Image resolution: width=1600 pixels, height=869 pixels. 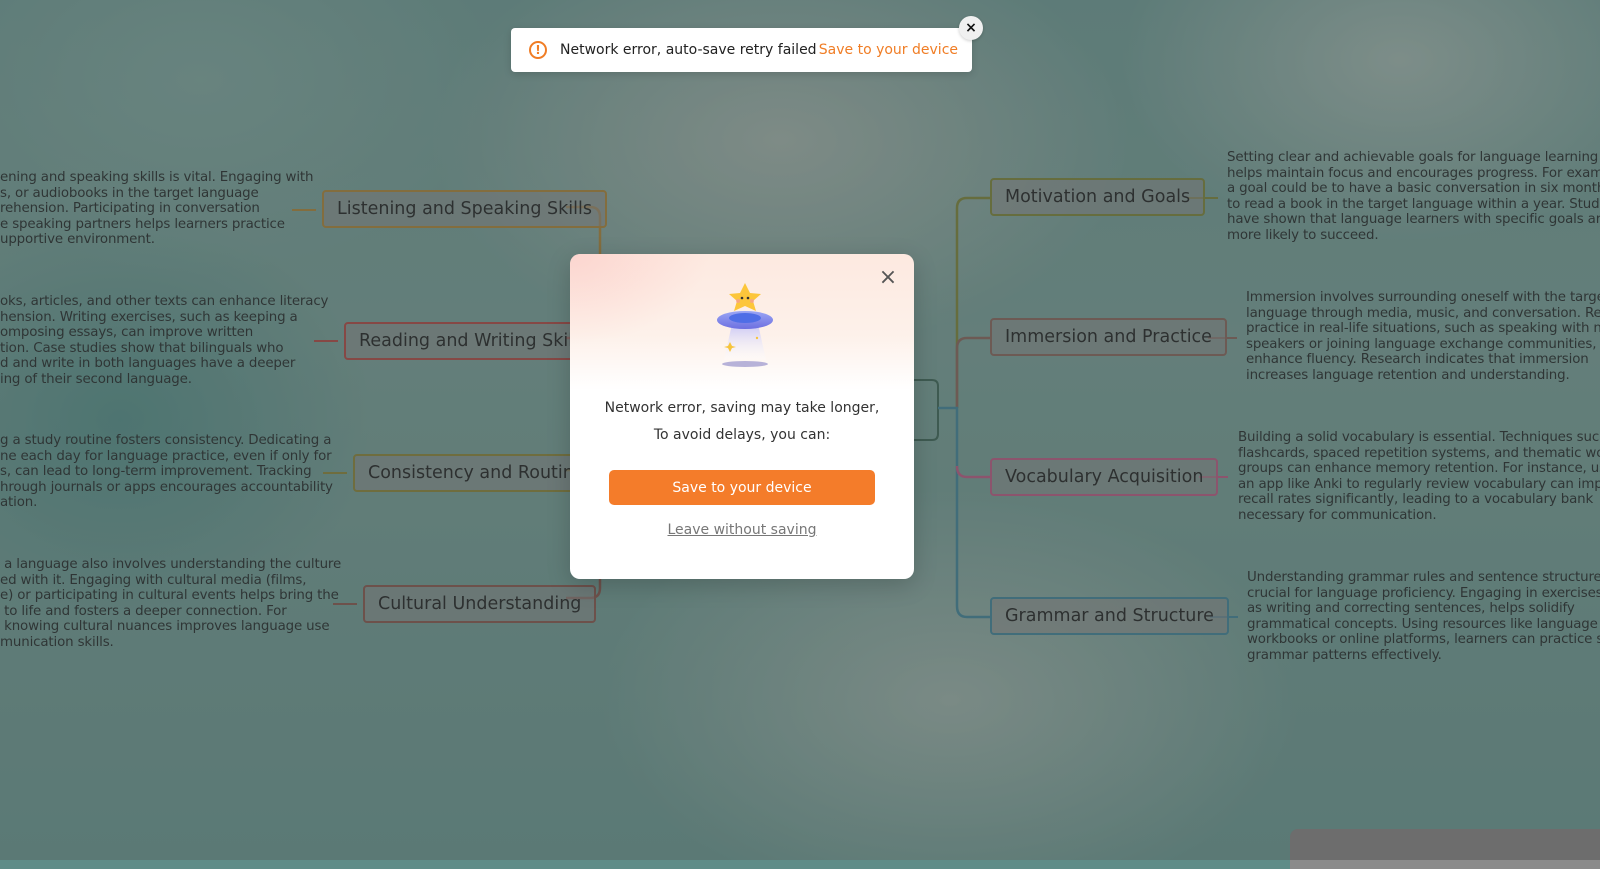 I want to click on modal-close-button: ×, so click(x=888, y=277).